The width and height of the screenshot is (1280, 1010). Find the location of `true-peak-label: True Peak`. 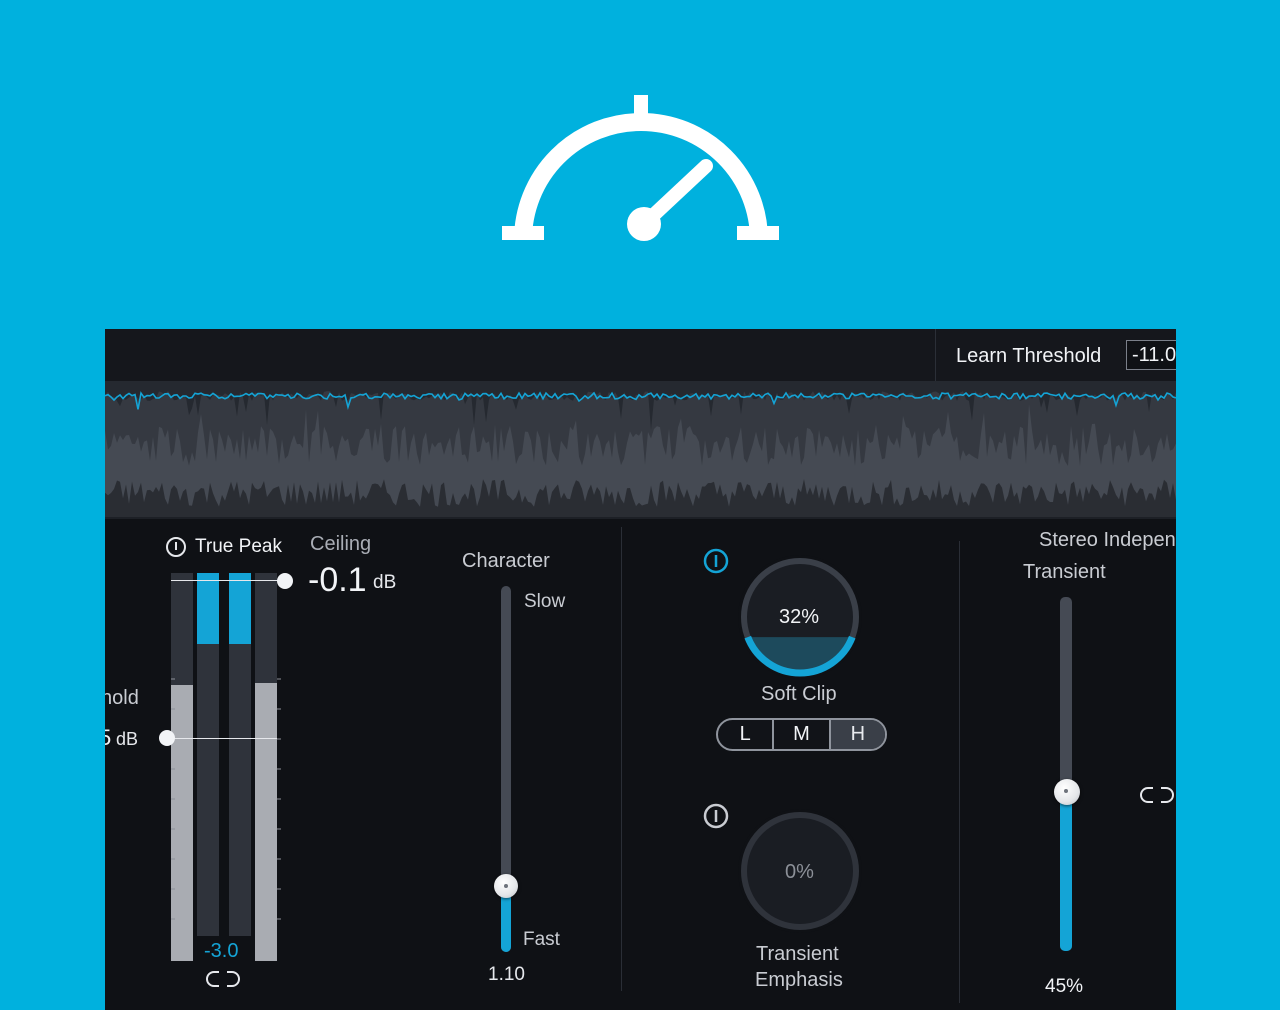

true-peak-label: True Peak is located at coordinates (238, 547).